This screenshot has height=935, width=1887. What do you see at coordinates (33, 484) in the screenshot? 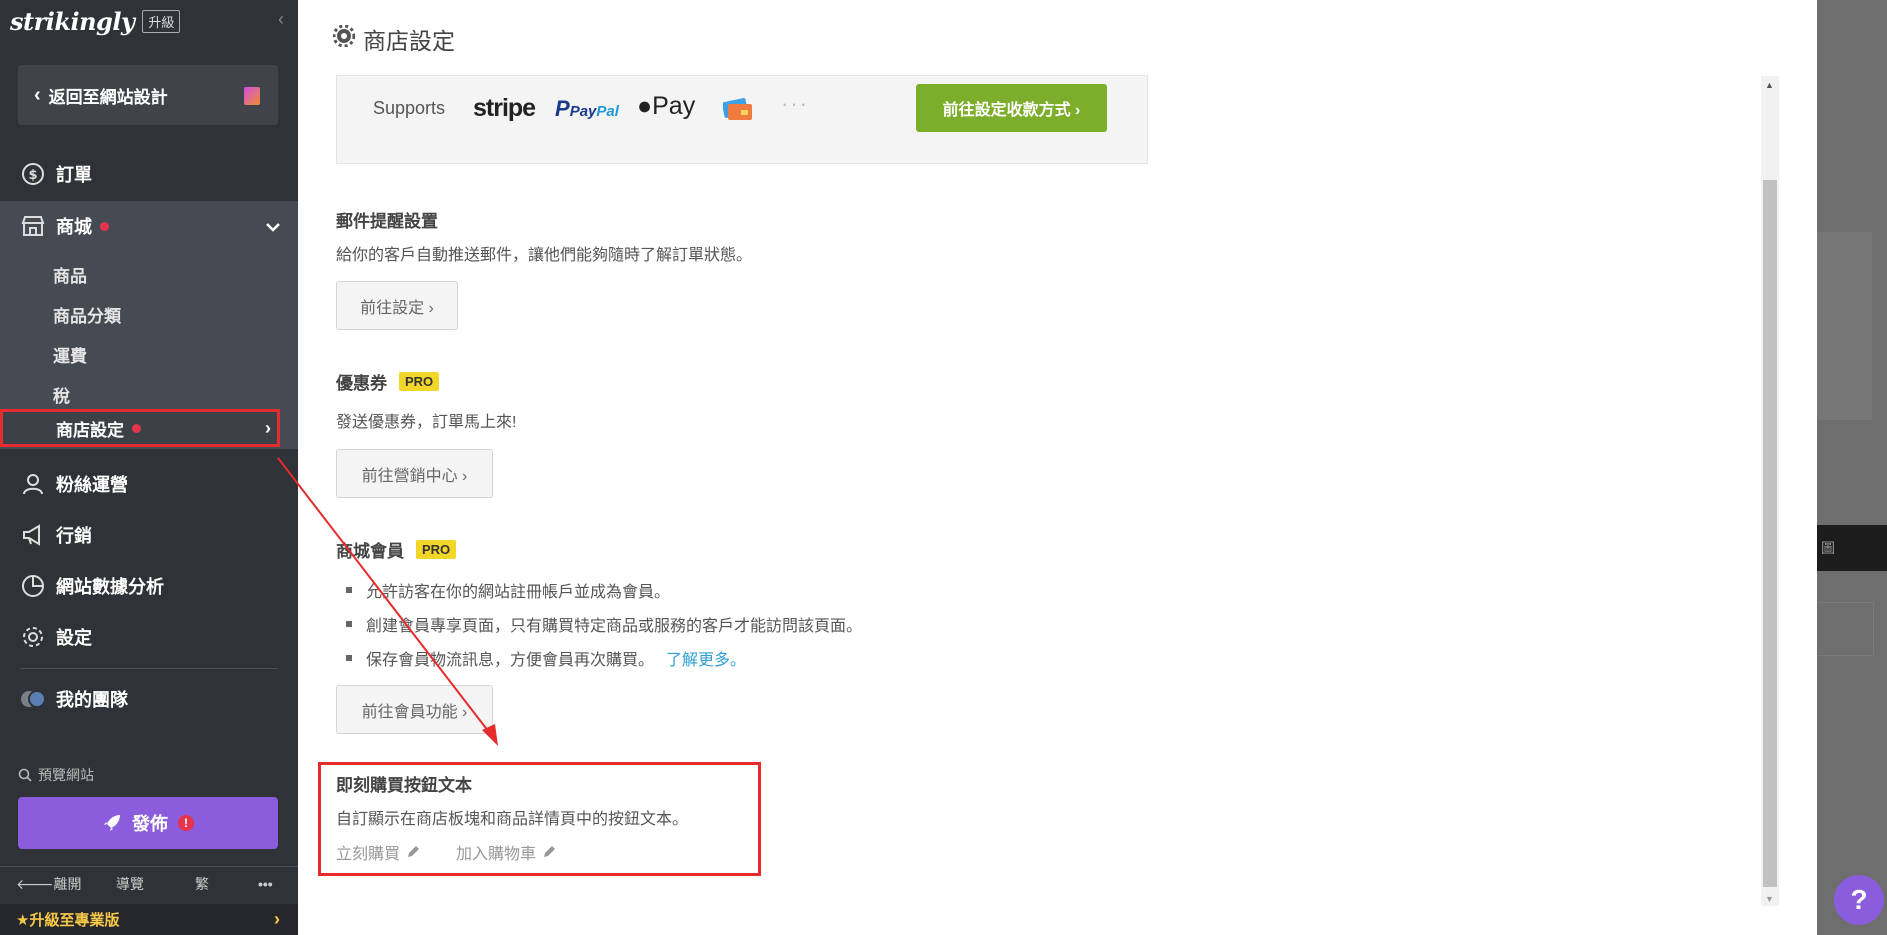
I see `user-icon` at bounding box center [33, 484].